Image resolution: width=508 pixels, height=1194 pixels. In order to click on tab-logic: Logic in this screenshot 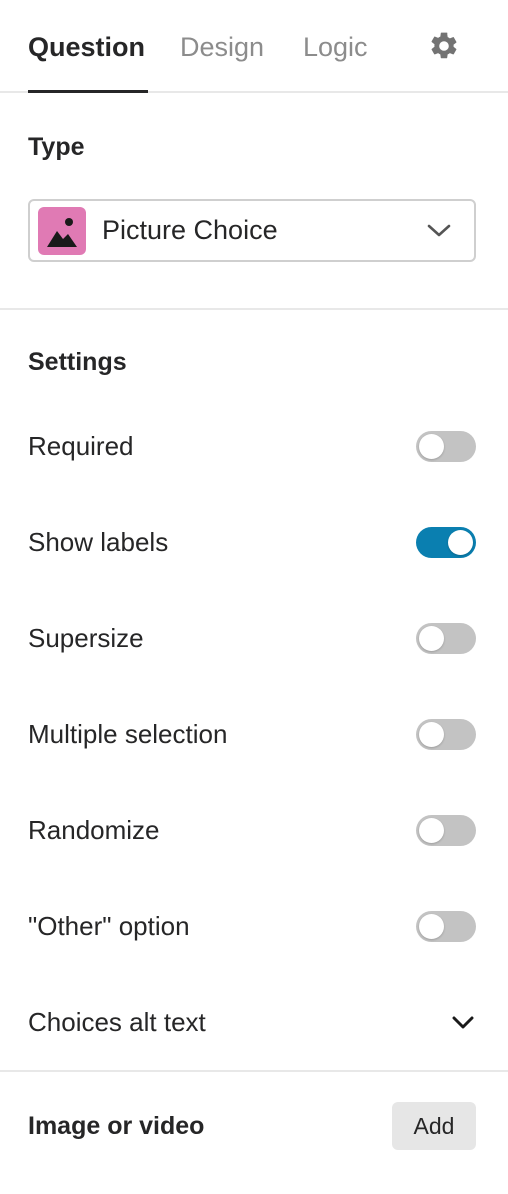, I will do `click(335, 47)`.